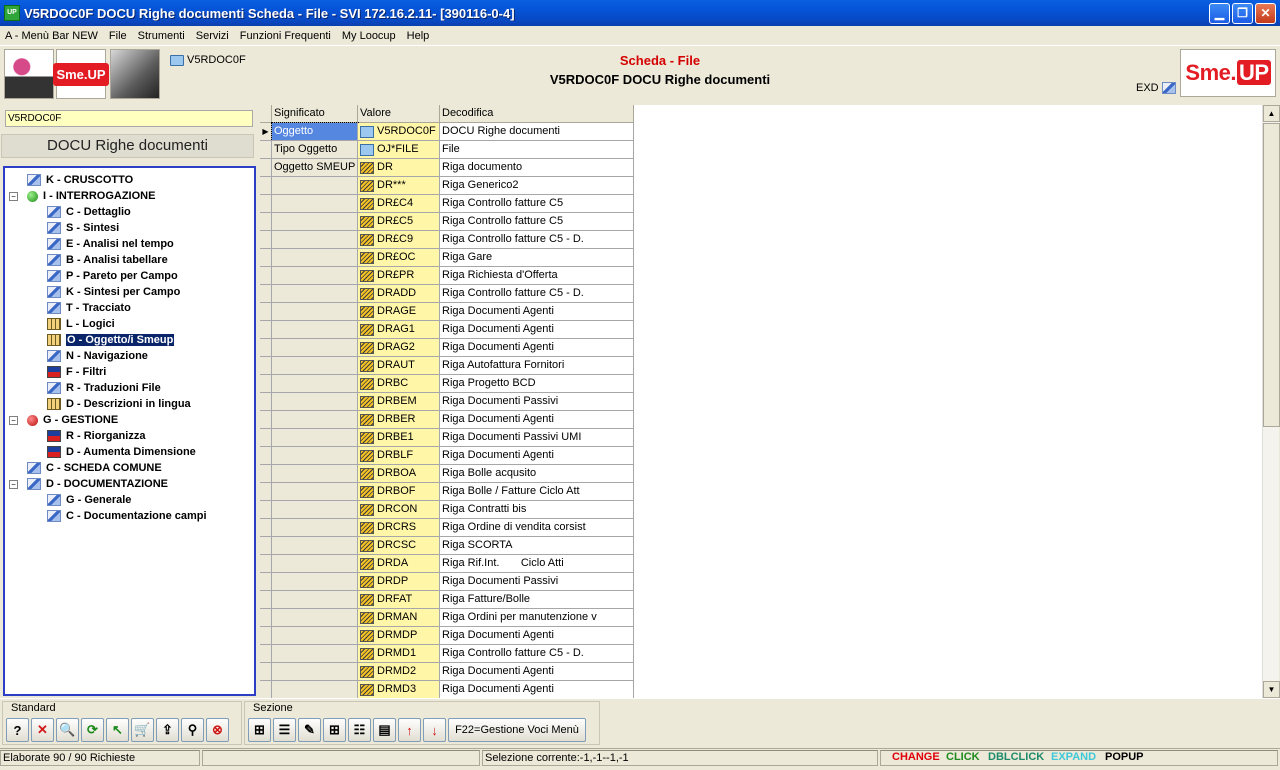  What do you see at coordinates (217, 730) in the screenshot?
I see `stop-button: ⊗` at bounding box center [217, 730].